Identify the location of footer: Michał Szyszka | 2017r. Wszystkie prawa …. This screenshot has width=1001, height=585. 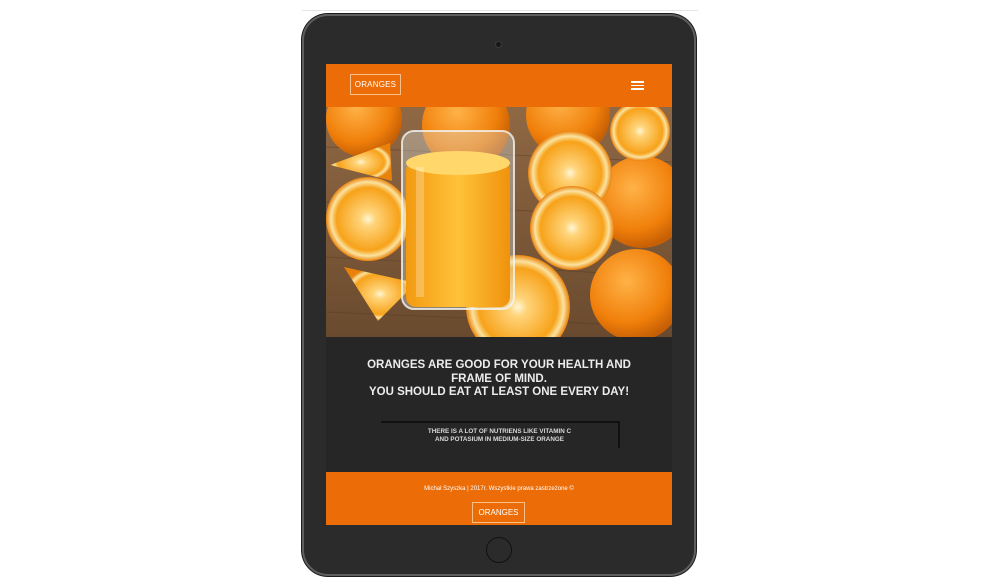
(499, 498).